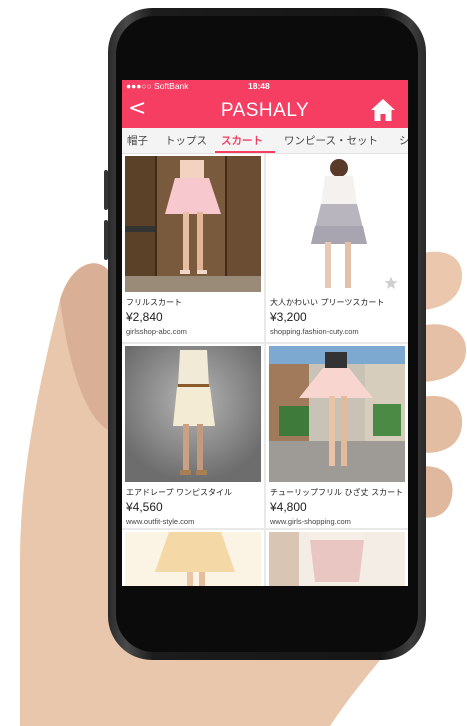 The image size is (467, 726). I want to click on tab-tops: トップス, so click(186, 140).